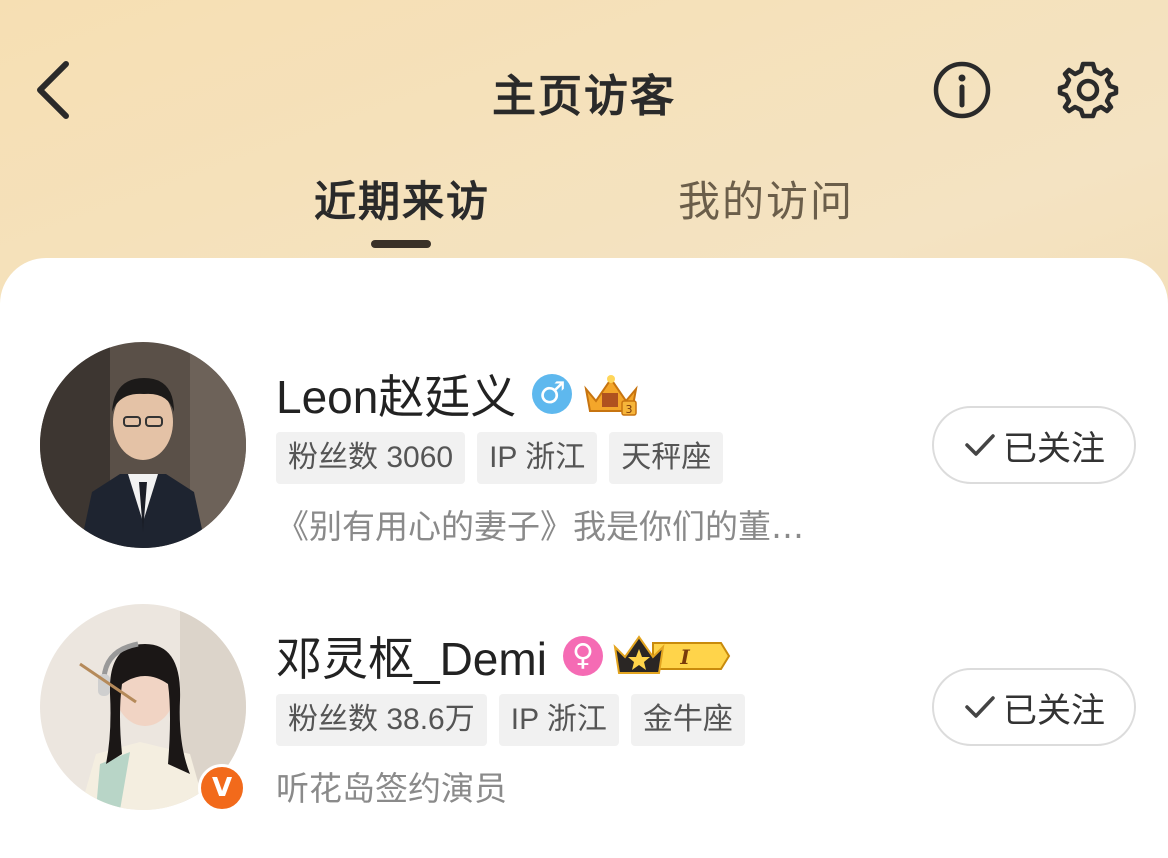  What do you see at coordinates (411, 656) in the screenshot?
I see `visitor-name: 邓灵枢_Demi` at bounding box center [411, 656].